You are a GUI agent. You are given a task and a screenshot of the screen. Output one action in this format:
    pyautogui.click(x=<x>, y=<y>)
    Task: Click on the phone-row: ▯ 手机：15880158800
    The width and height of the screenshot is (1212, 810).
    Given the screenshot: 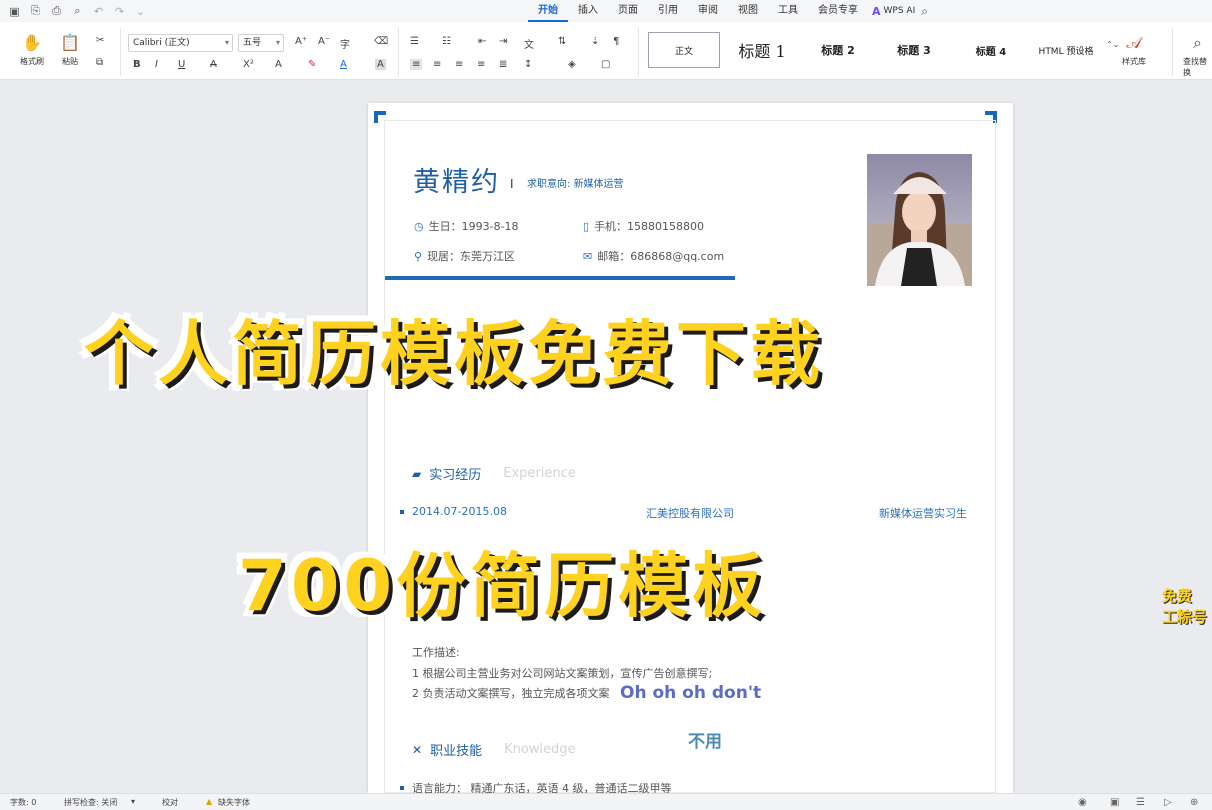 What is the action you would take?
    pyautogui.click(x=643, y=226)
    